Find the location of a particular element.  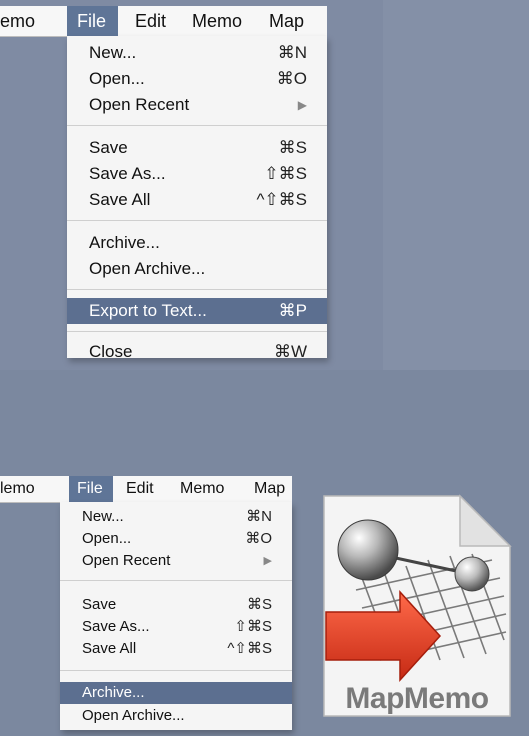

mapmemo-icon-graphic: MapMemo is located at coordinates (417, 605).